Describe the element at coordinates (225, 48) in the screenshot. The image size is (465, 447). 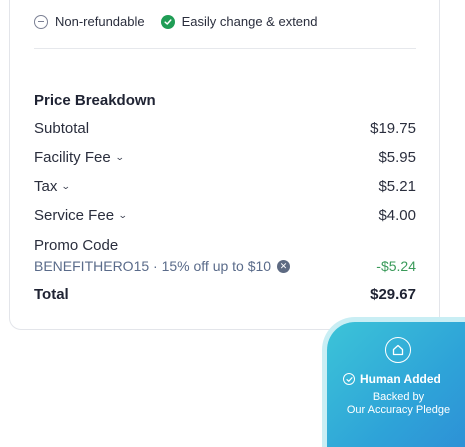
I see `divider` at that location.